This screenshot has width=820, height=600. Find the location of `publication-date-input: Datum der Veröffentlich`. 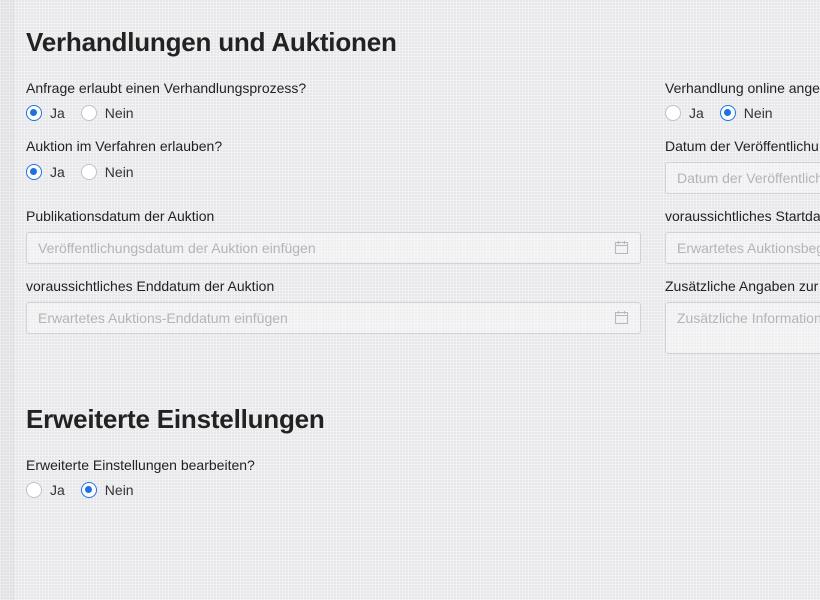

publication-date-input: Datum der Veröffentlich is located at coordinates (742, 178).